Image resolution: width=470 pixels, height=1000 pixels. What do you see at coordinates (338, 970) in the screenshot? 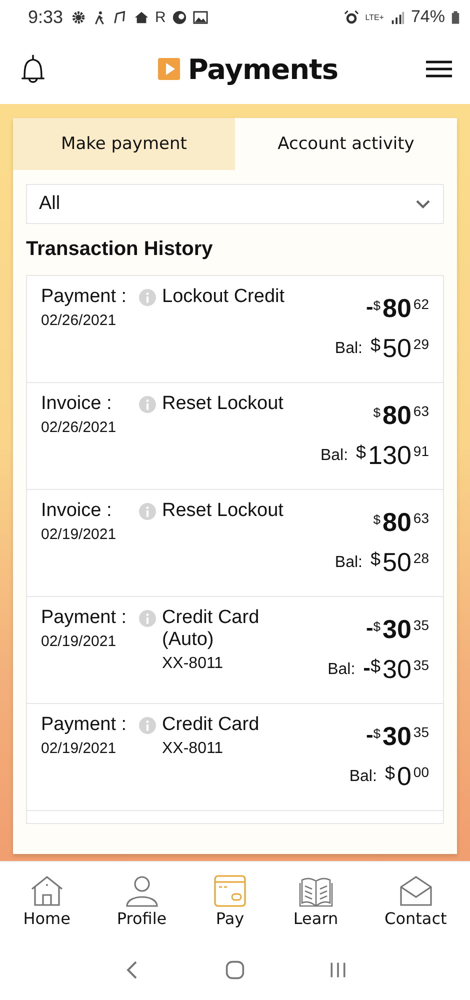
I see `recent-apps-icon` at bounding box center [338, 970].